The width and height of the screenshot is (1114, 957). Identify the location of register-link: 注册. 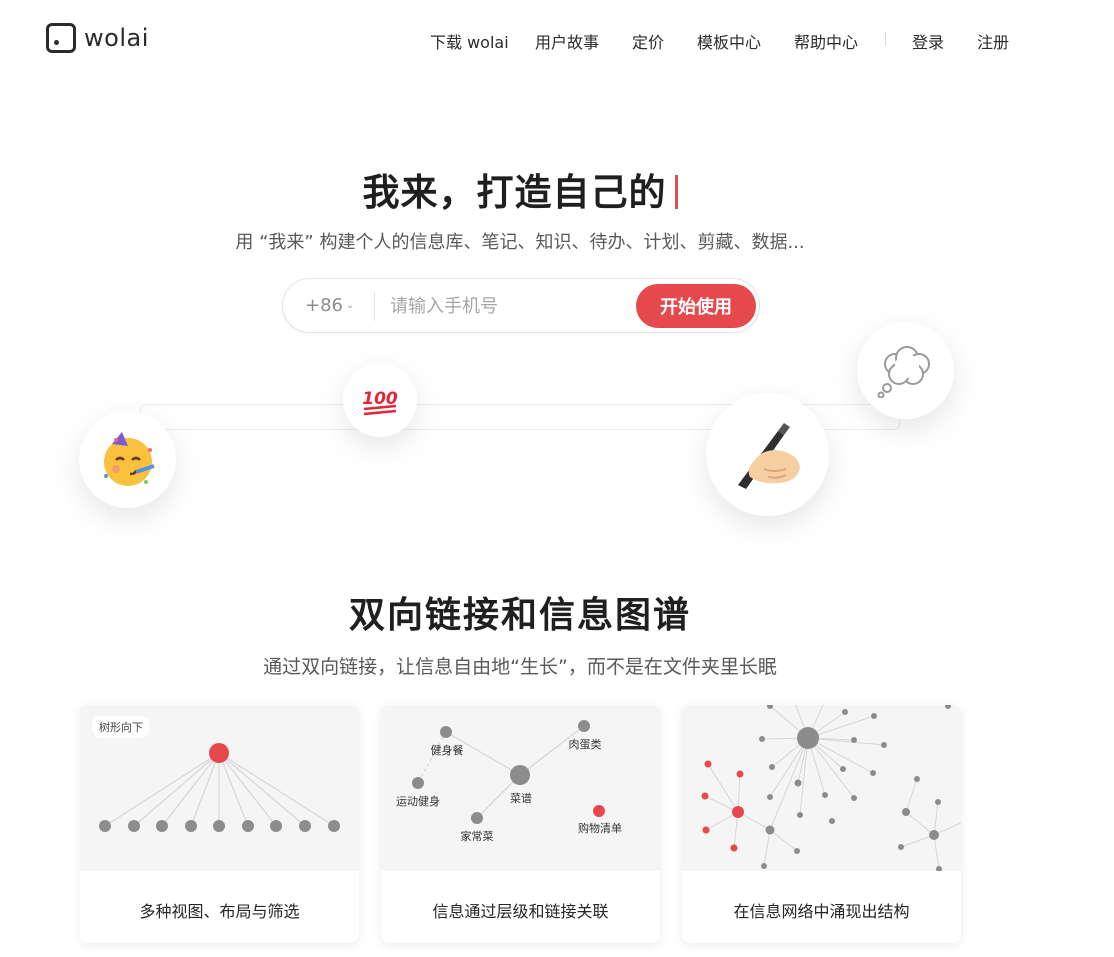
(993, 41).